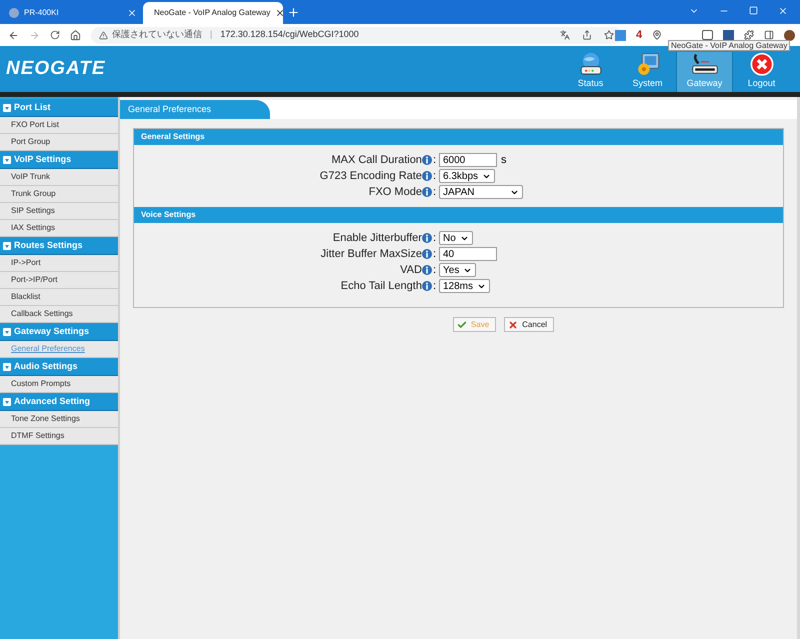 The width and height of the screenshot is (800, 639). Describe the element at coordinates (503, 160) in the screenshot. I see `unit-label: s` at that location.